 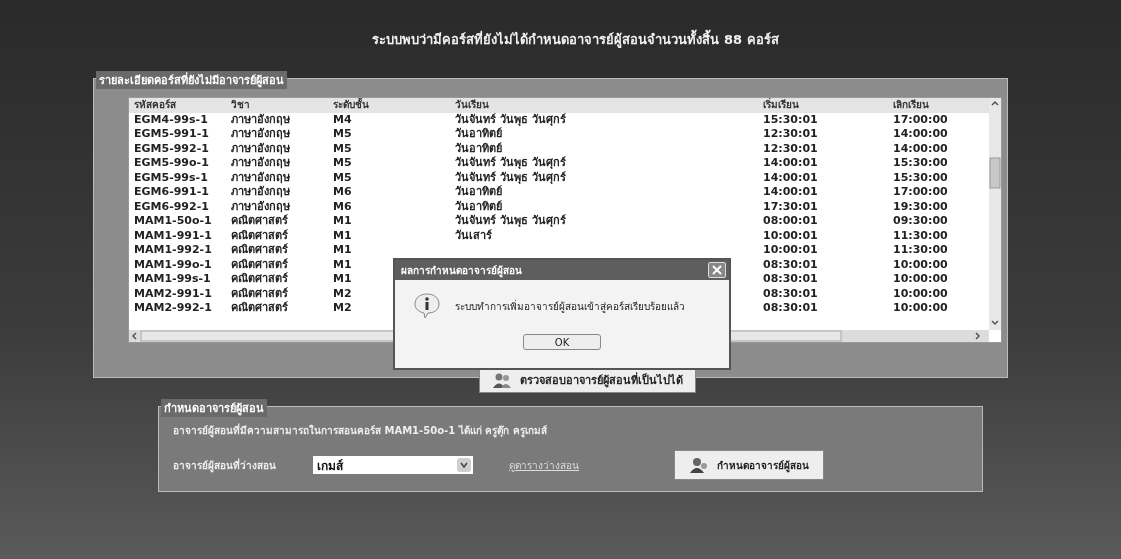 I want to click on dialog-message: ระบบทำการเพิ่มอาจารย์ผู้สอนเข้าสู่คอร์สเรียบร้อยแล้ว, so click(x=570, y=306).